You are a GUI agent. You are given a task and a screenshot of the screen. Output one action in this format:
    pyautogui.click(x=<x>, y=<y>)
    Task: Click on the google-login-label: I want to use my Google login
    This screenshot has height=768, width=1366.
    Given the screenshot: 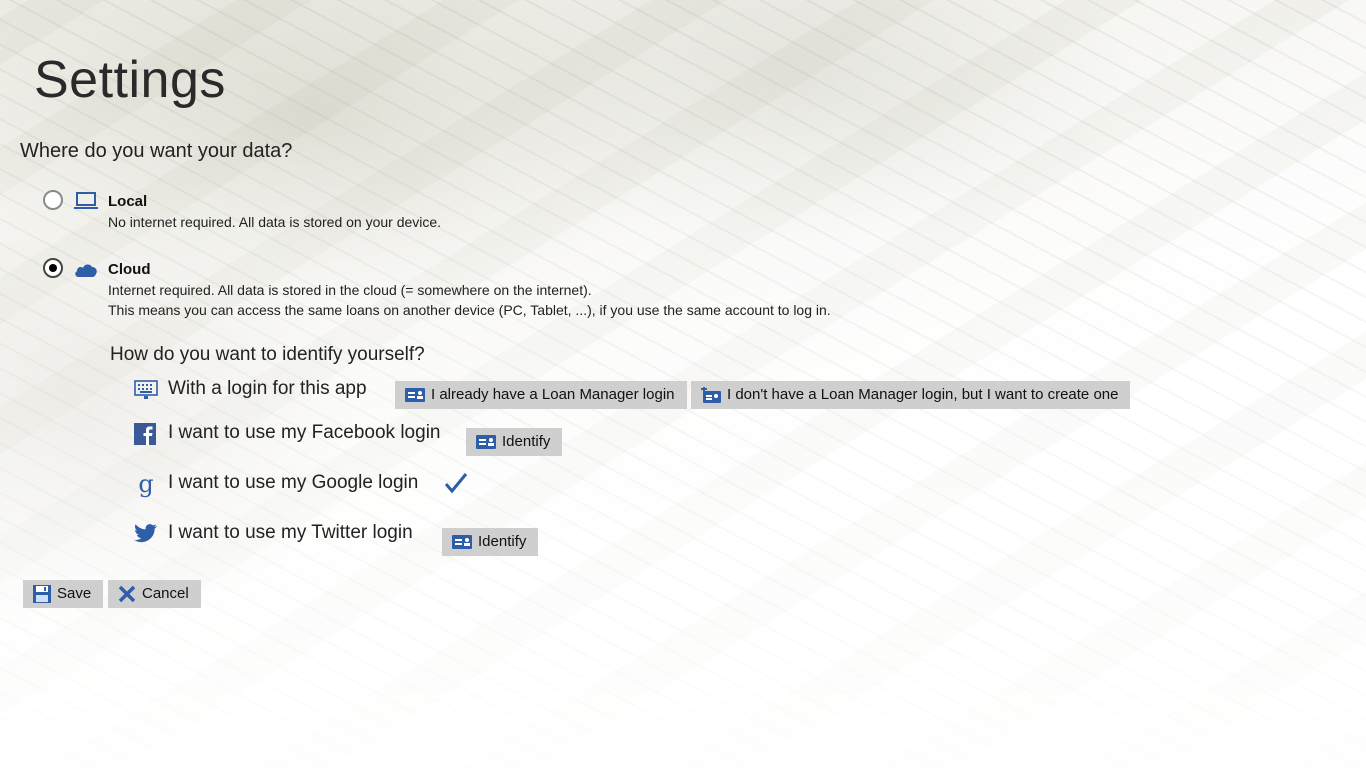 What is the action you would take?
    pyautogui.click(x=293, y=482)
    